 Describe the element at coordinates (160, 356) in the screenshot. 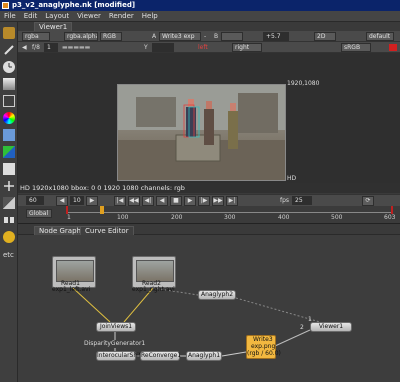

I see `node-reconverge1: ReConverge1` at that location.